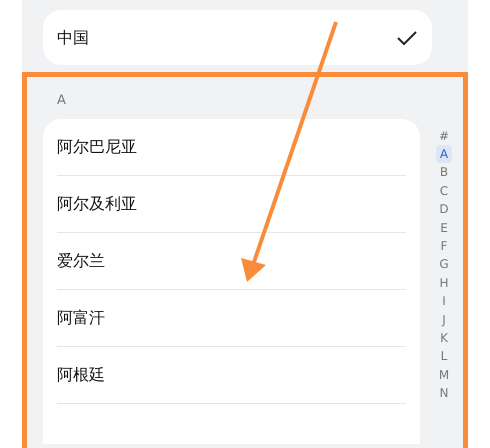 The width and height of the screenshot is (490, 448). What do you see at coordinates (444, 375) in the screenshot?
I see `index-letter: M` at bounding box center [444, 375].